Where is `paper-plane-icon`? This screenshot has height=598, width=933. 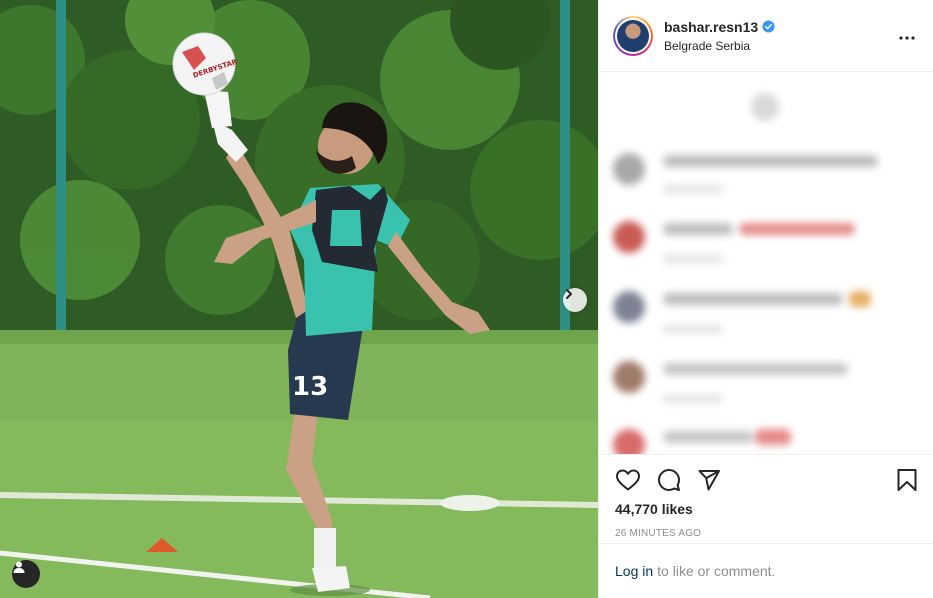
paper-plane-icon is located at coordinates (709, 480).